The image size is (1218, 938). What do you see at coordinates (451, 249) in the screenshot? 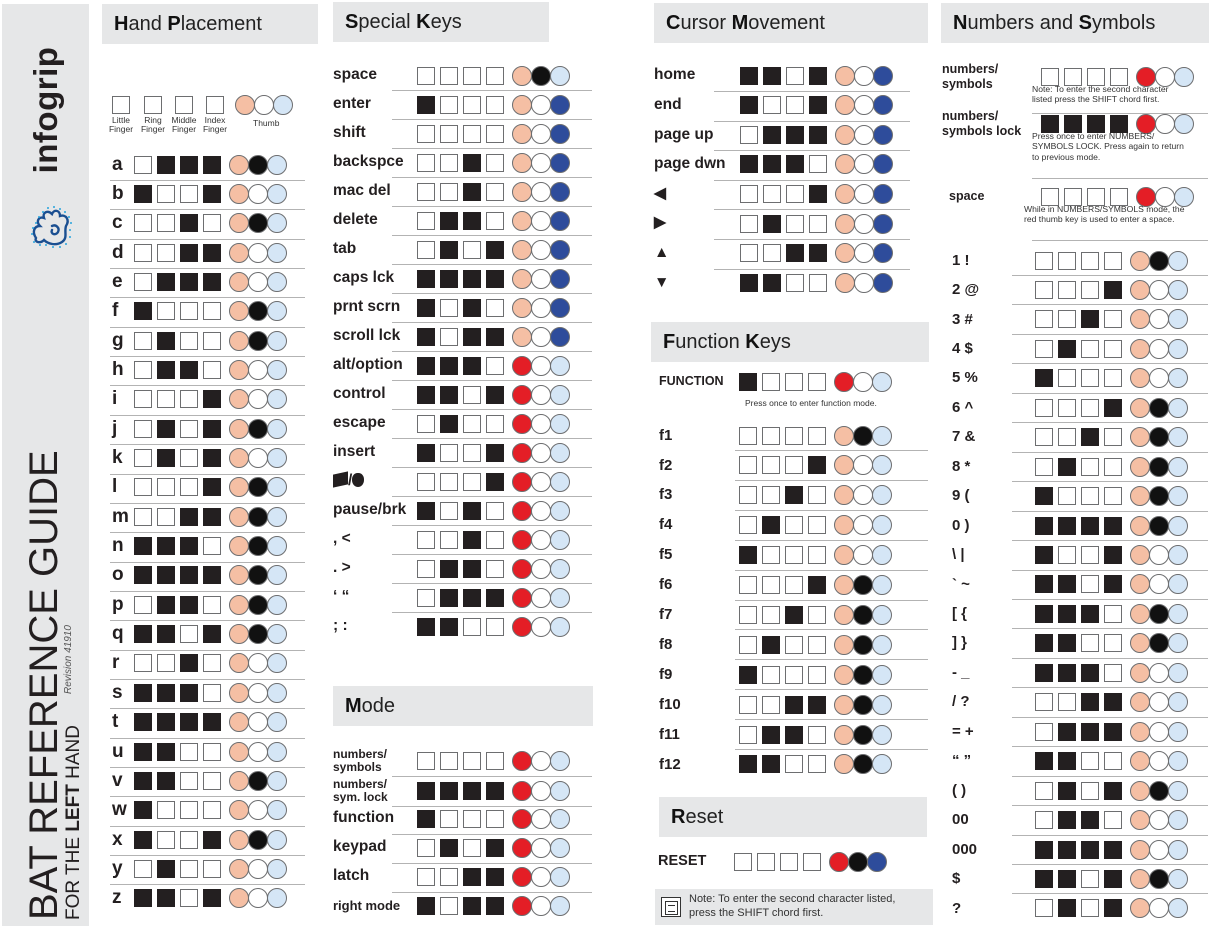
I see `special-key-row: tab` at bounding box center [451, 249].